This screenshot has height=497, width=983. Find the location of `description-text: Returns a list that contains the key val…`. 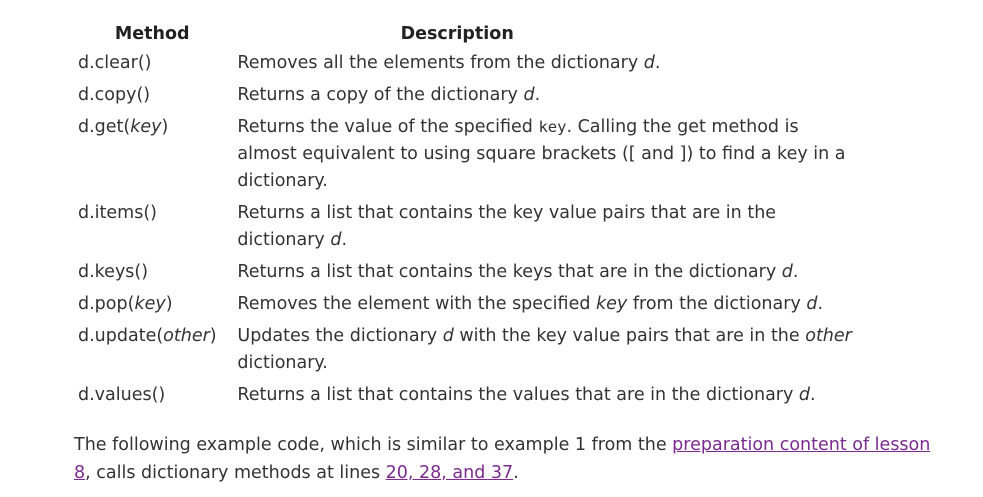

description-text: Returns a list that contains the key val… is located at coordinates (507, 226).